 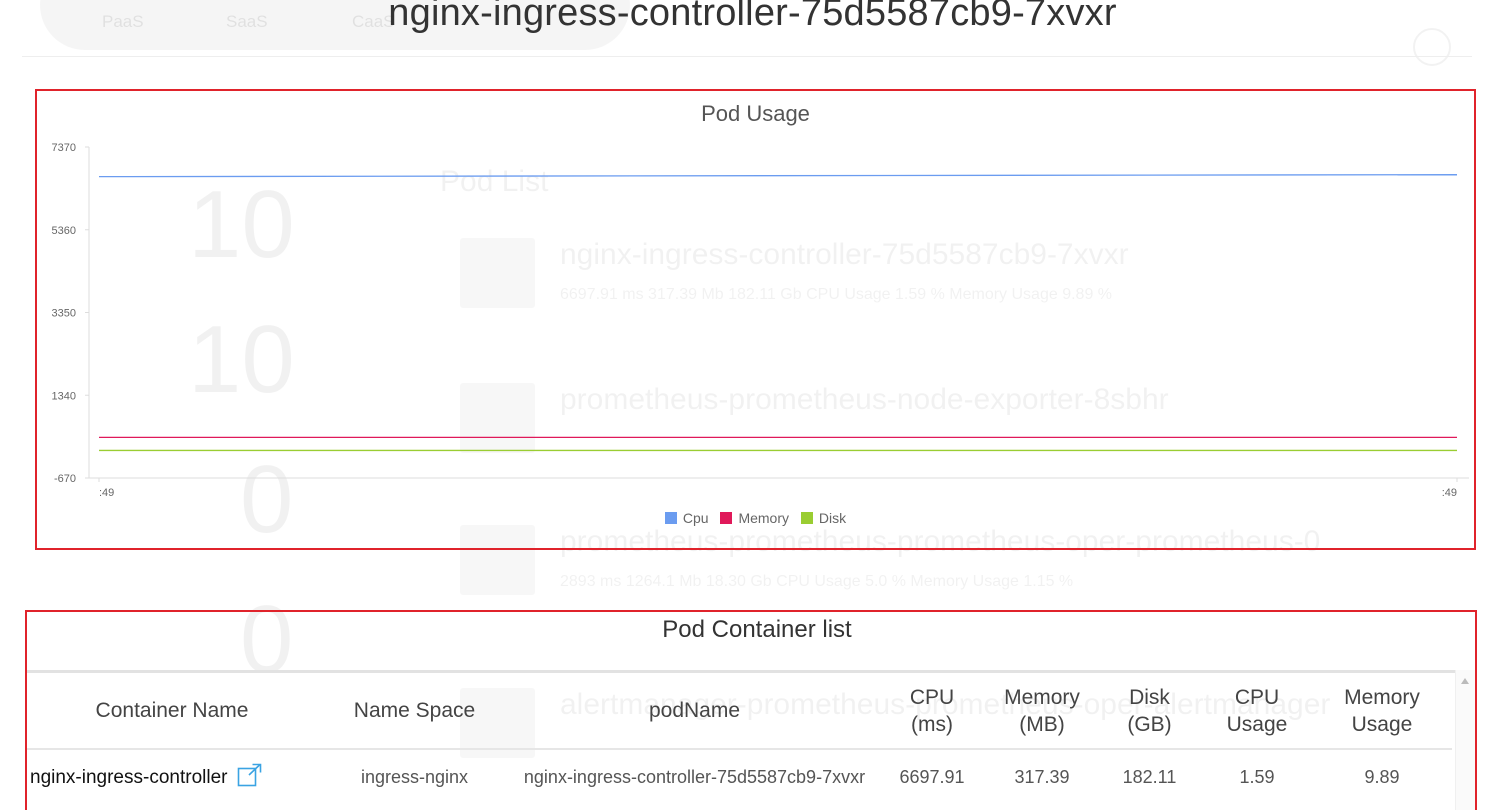 I want to click on y-tick-label: 5360, so click(x=64, y=231).